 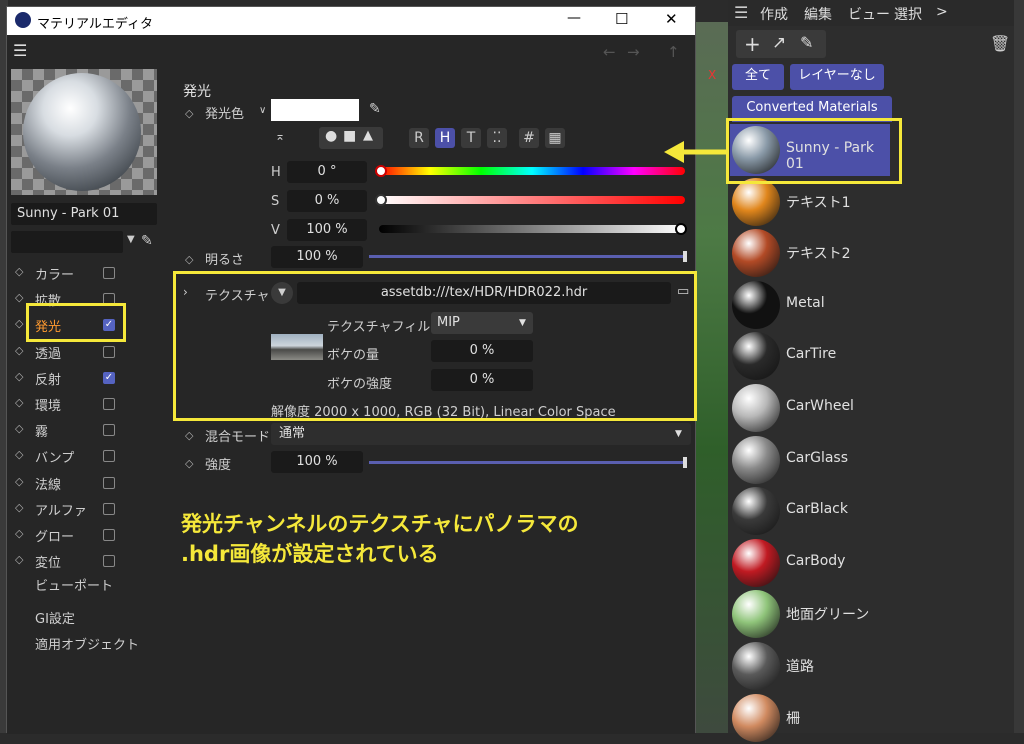 What do you see at coordinates (82, 404) in the screenshot?
I see `channel-item: ◇ 環境` at bounding box center [82, 404].